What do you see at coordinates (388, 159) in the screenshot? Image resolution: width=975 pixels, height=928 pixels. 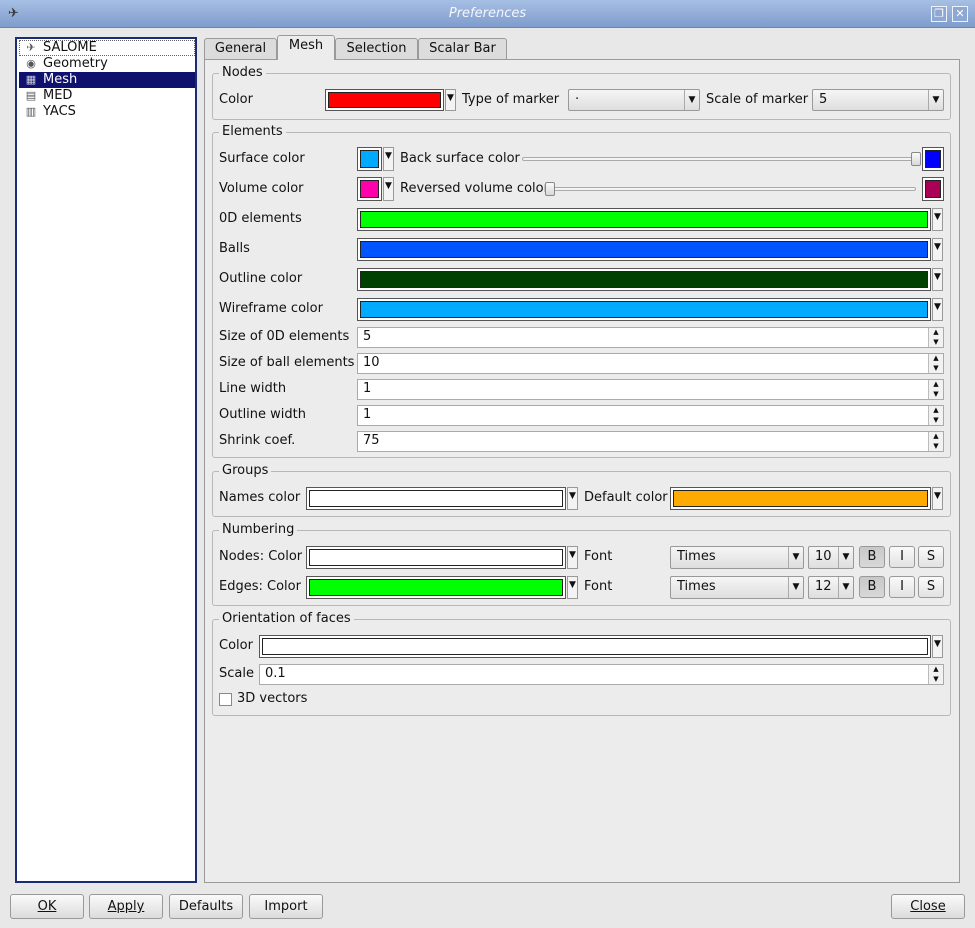 I see `surface-color-dropdown: ▼` at bounding box center [388, 159].